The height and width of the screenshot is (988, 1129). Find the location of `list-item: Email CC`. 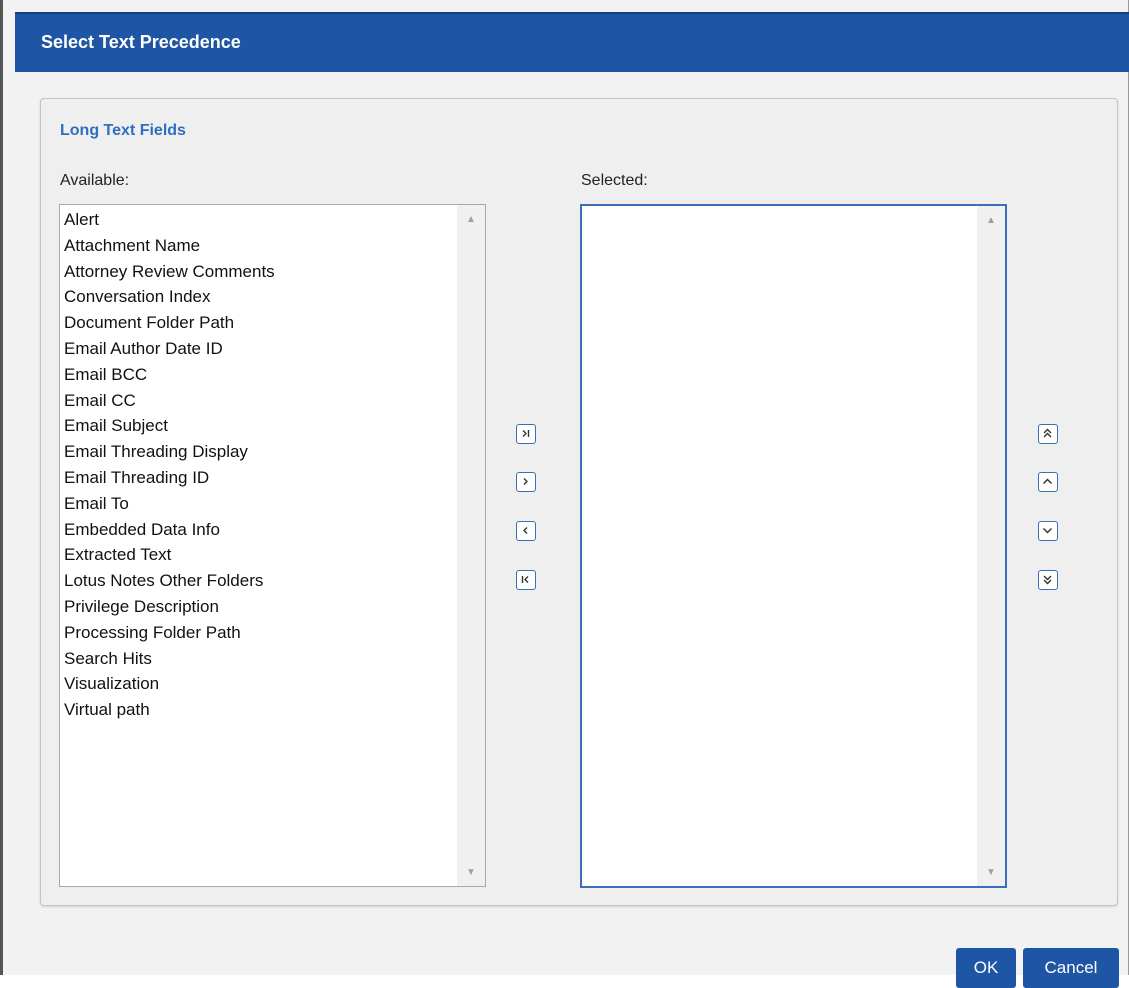

list-item: Email CC is located at coordinates (169, 401).